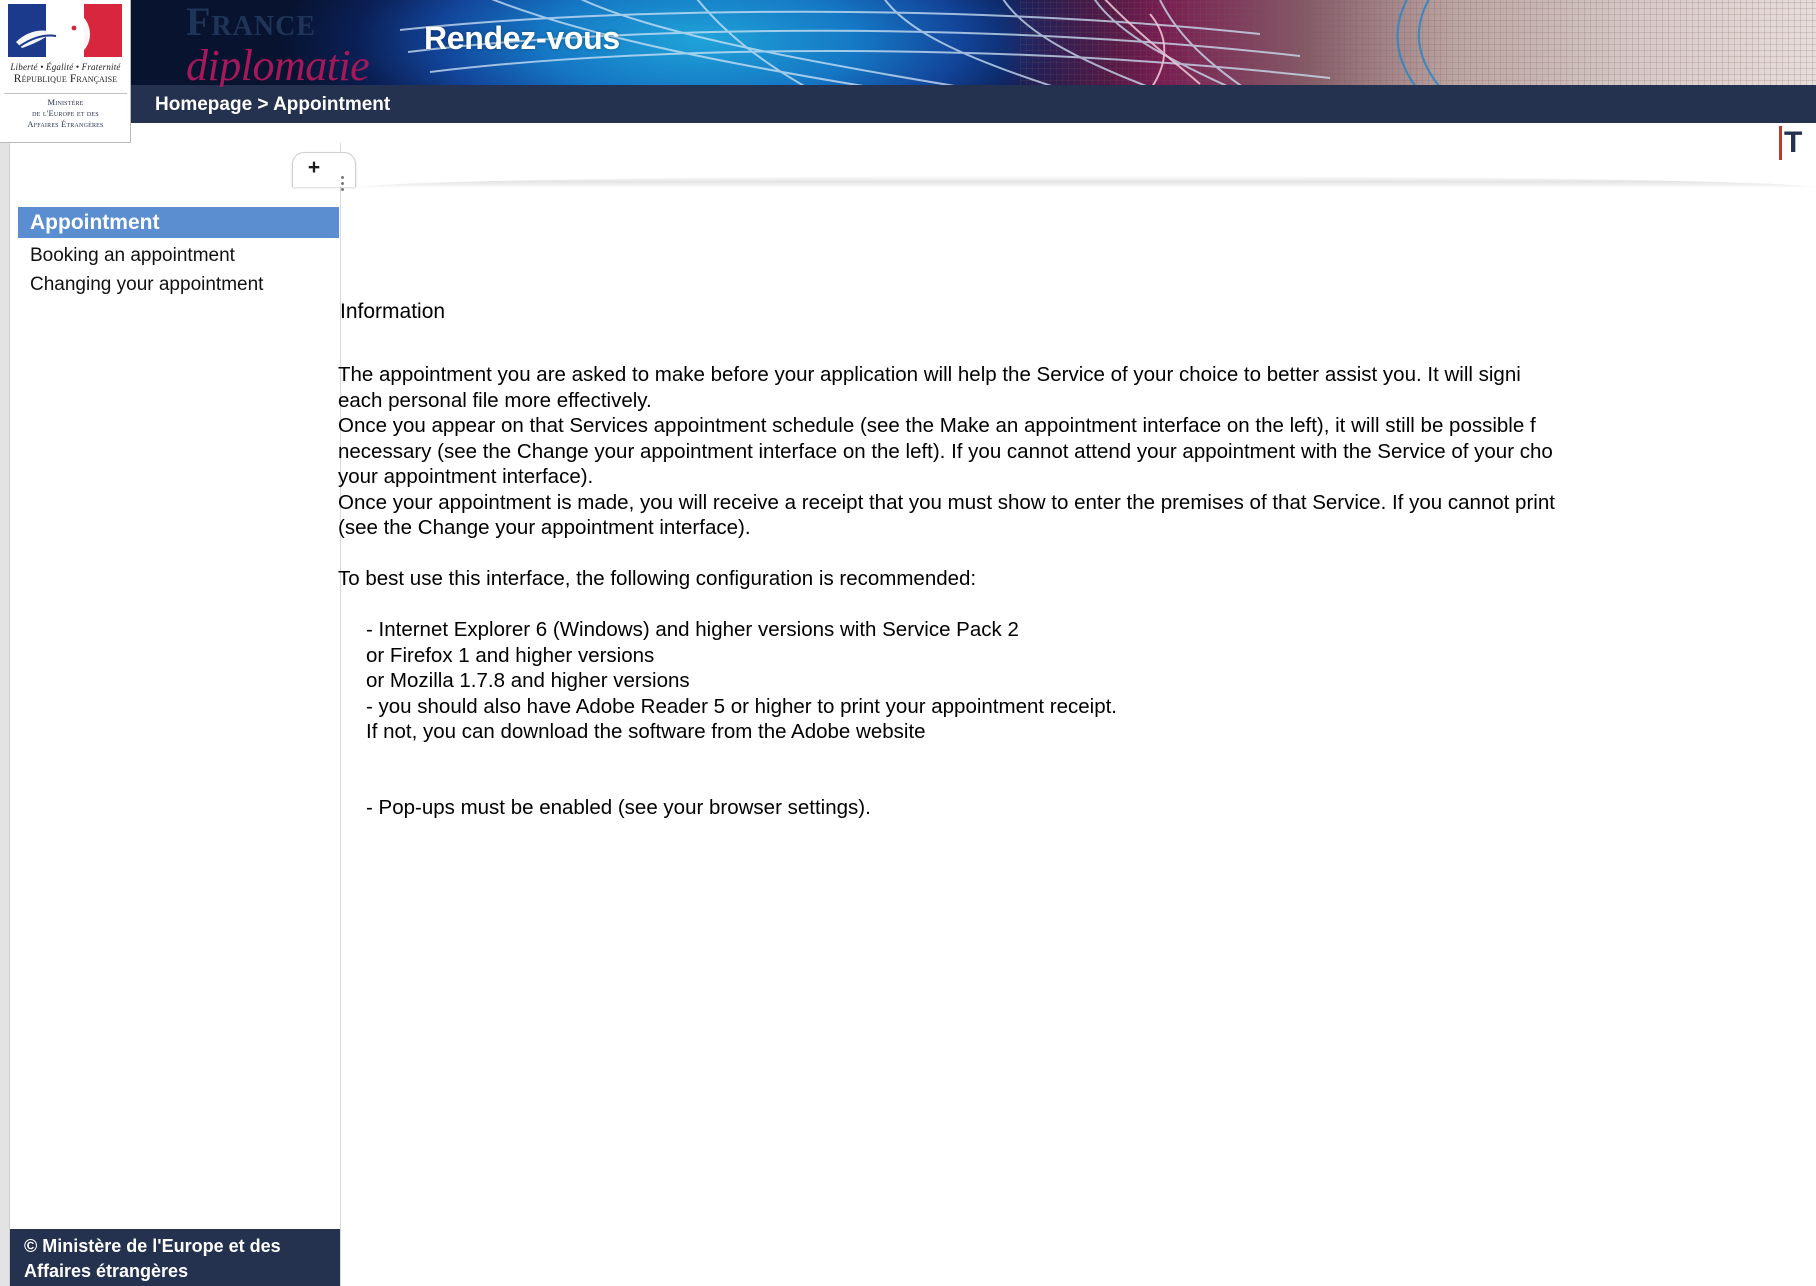  What do you see at coordinates (178, 222) in the screenshot?
I see `sidebar-header: Appointment` at bounding box center [178, 222].